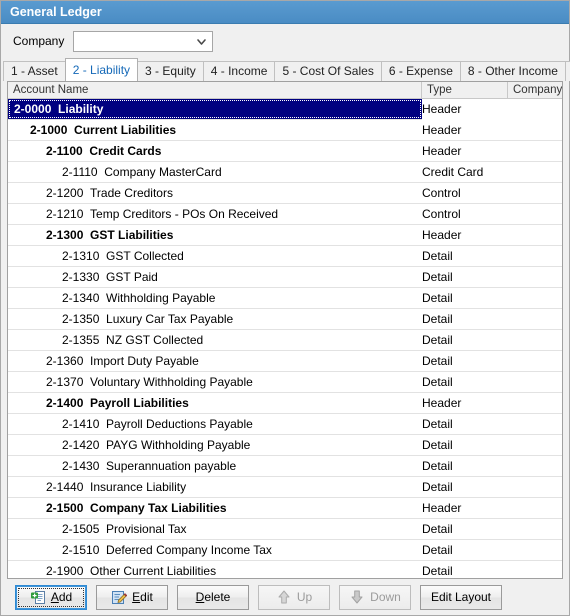 This screenshot has height=616, width=570. I want to click on account-number: 2-1510, so click(81, 550).